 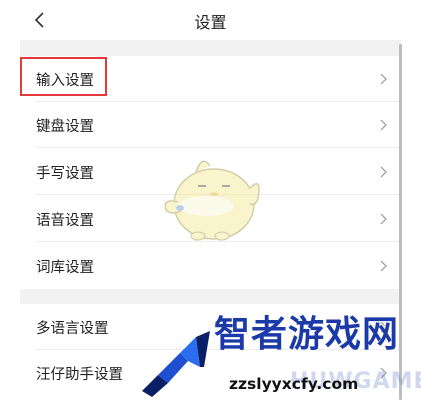 I want to click on settings-item-label: 词库设置, so click(x=65, y=268).